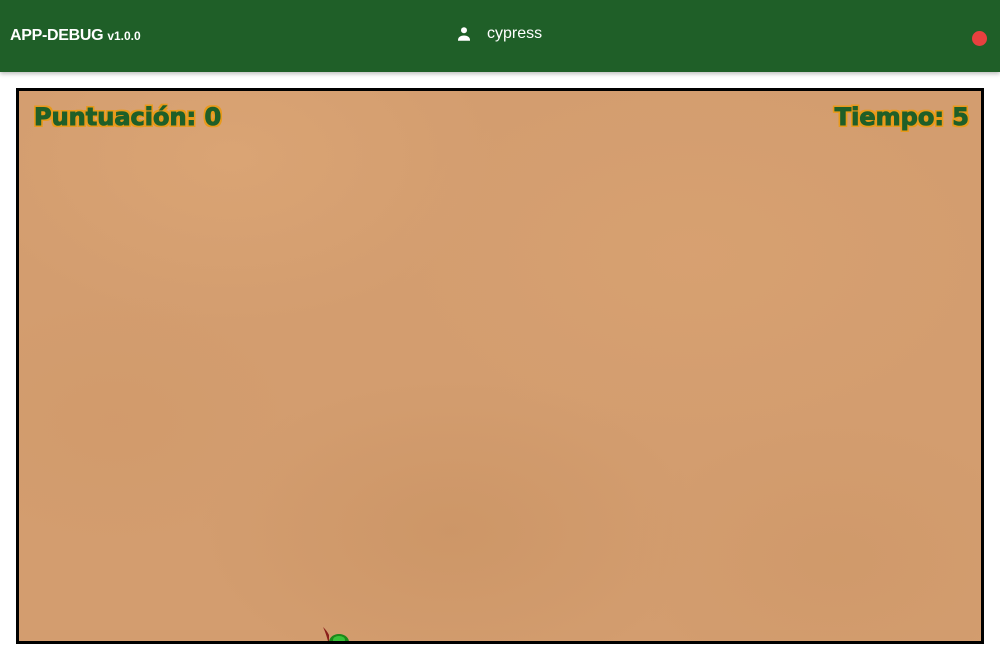  What do you see at coordinates (464, 34) in the screenshot?
I see `person-icon` at bounding box center [464, 34].